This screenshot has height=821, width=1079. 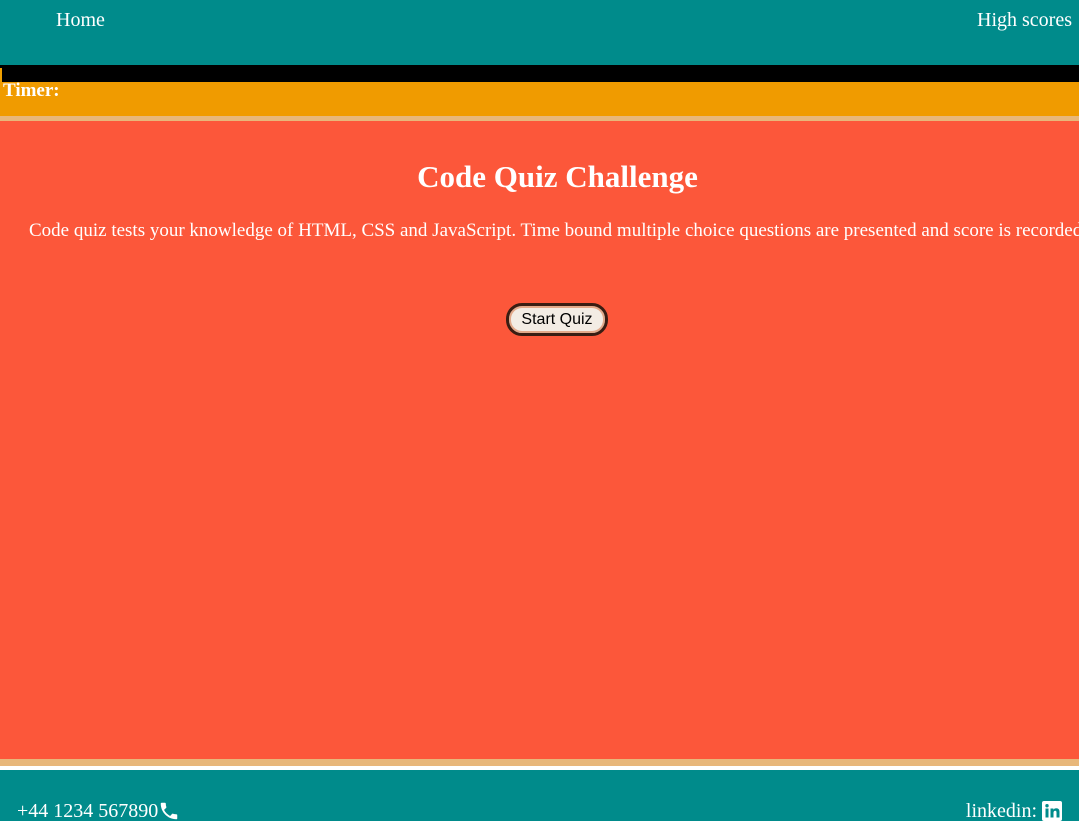 I want to click on divider-strip, so click(x=539, y=73).